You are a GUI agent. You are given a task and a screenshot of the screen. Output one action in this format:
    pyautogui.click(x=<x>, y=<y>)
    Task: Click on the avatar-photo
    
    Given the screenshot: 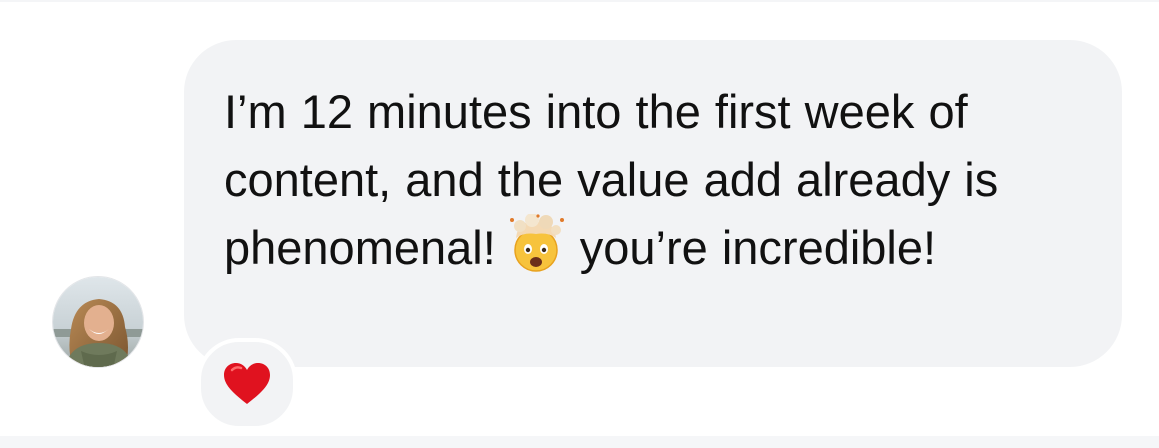 What is the action you would take?
    pyautogui.click(x=98, y=322)
    